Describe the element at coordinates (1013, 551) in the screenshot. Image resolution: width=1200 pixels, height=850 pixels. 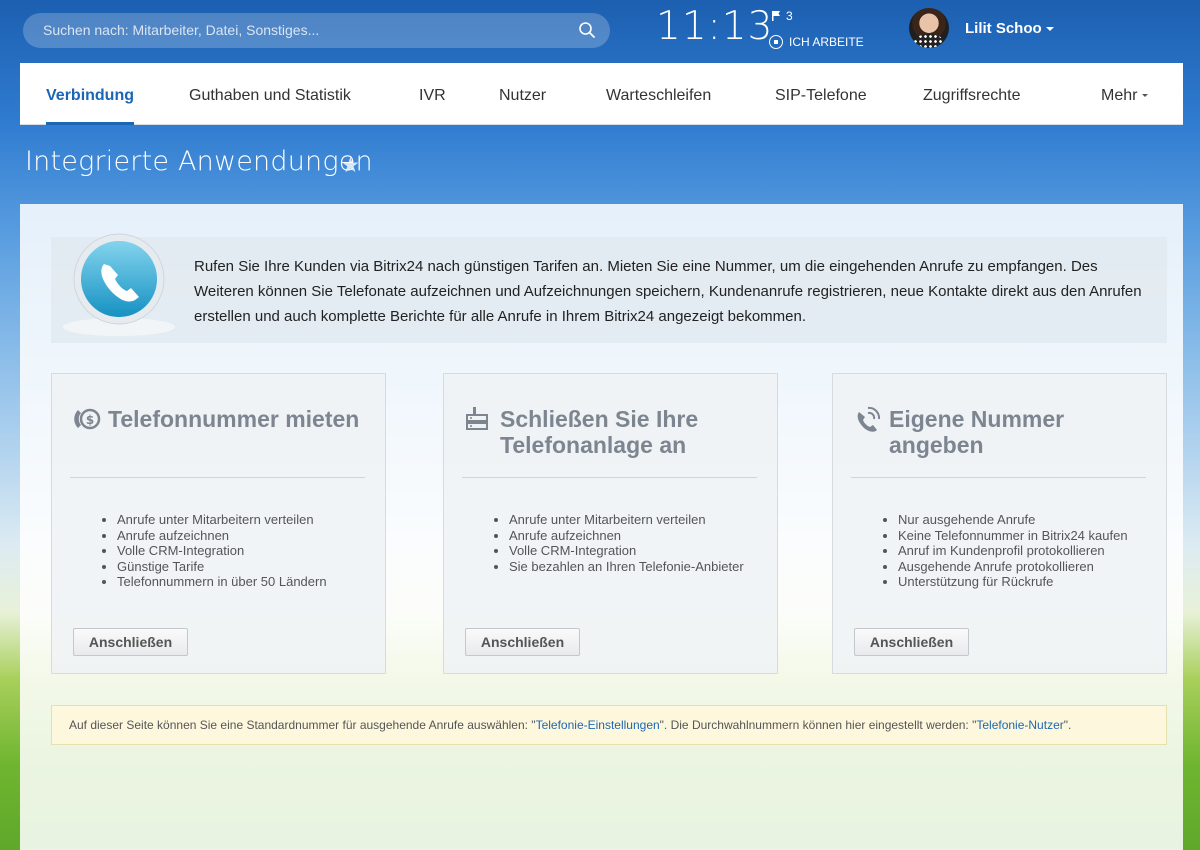
I see `list-item: Anruf im Kundenprofil protokollieren` at that location.